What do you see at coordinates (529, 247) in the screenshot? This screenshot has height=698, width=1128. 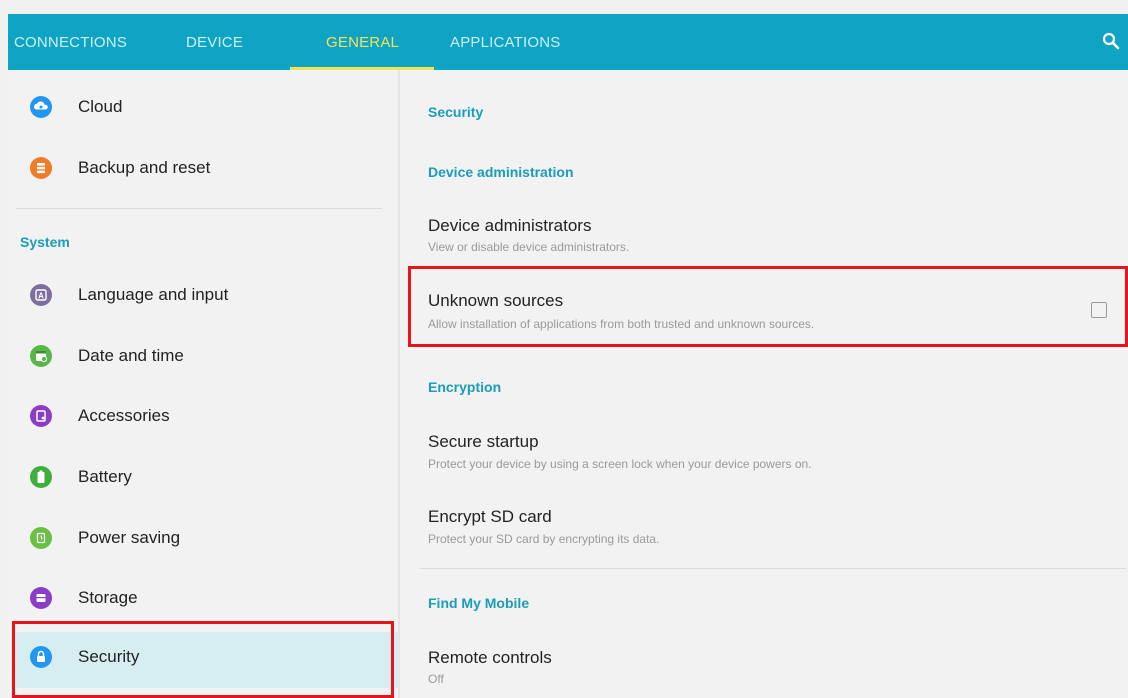 I see `setting-subtitle: View or disable device administrators.` at bounding box center [529, 247].